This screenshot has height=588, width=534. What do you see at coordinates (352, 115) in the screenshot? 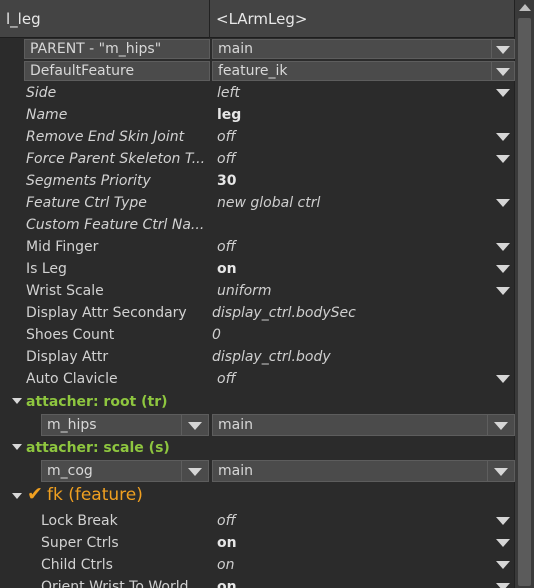
I see `property-value-name: leg` at bounding box center [352, 115].